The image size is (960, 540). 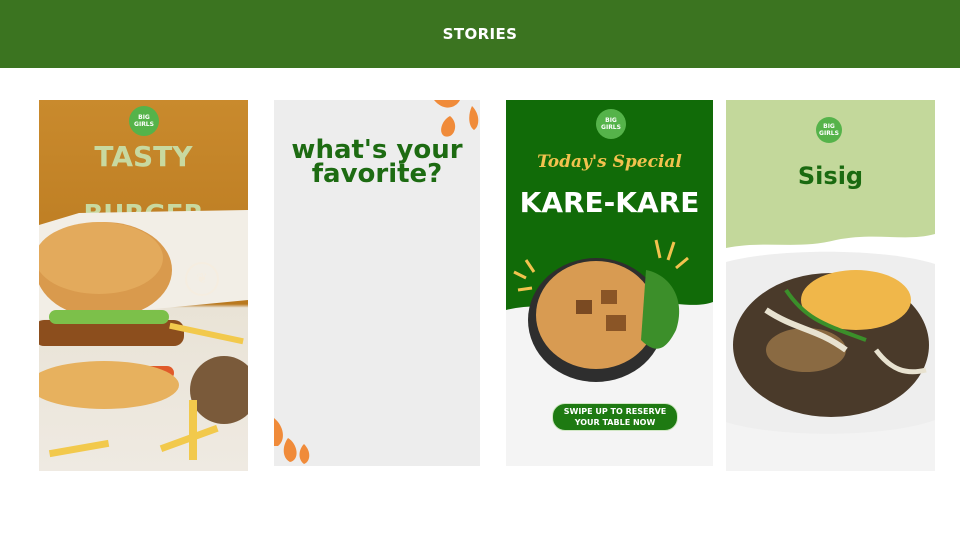 What do you see at coordinates (615, 411) in the screenshot?
I see `cta-line-1: SWIPE UP TO RESERVE` at bounding box center [615, 411].